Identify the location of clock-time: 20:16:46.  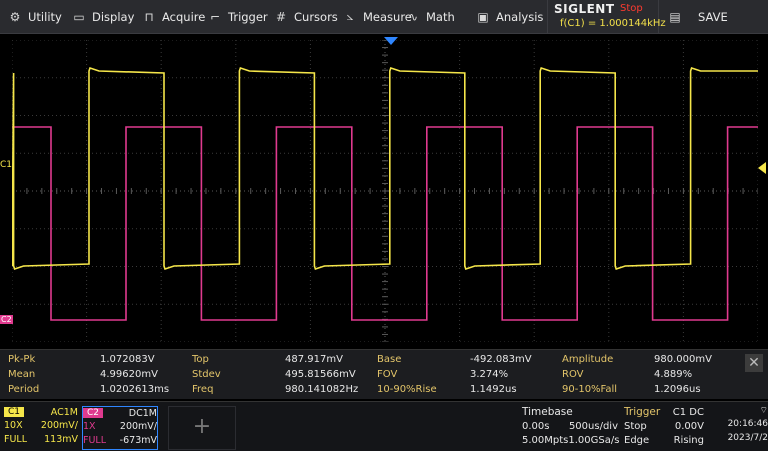
(747, 424).